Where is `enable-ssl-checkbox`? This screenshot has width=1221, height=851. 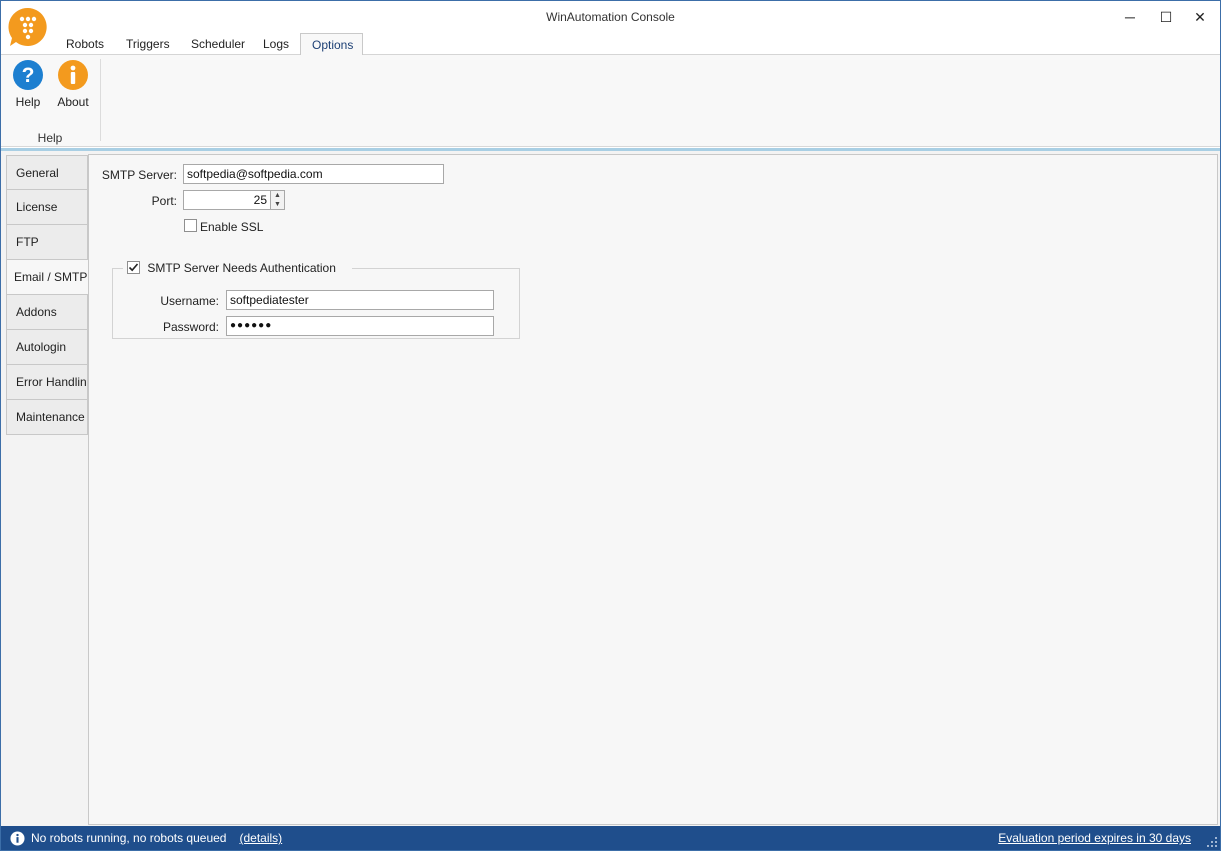
enable-ssl-checkbox is located at coordinates (190, 225).